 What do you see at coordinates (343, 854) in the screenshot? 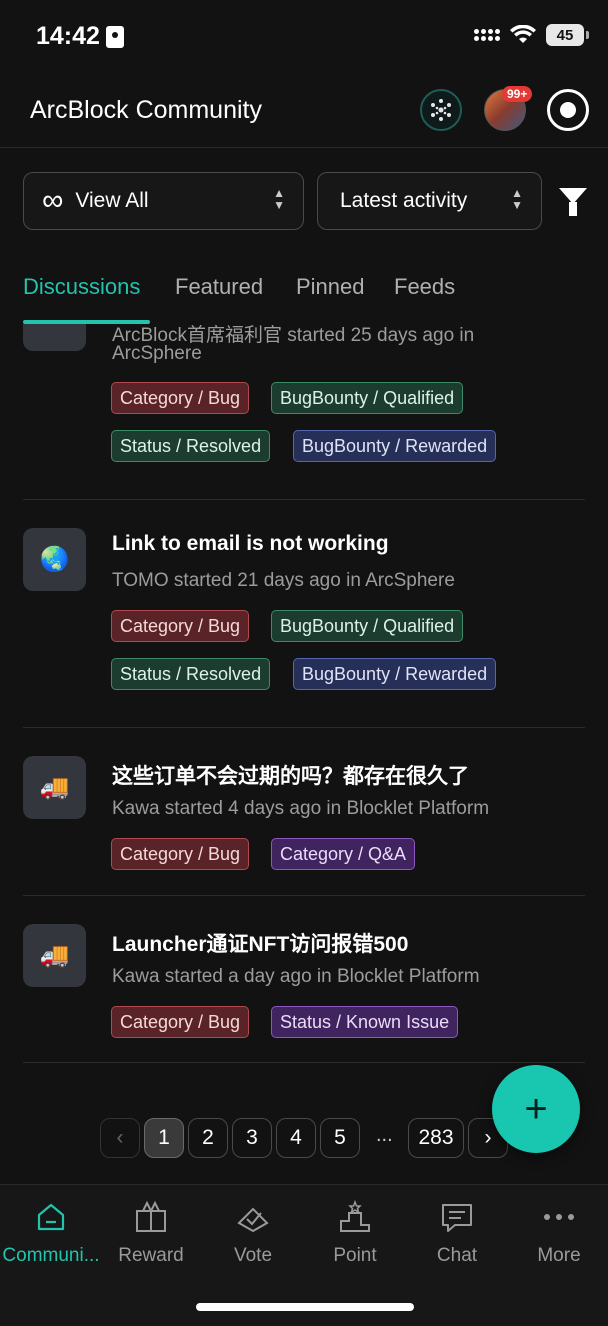
I see `tag: Category / Q&A` at bounding box center [343, 854].